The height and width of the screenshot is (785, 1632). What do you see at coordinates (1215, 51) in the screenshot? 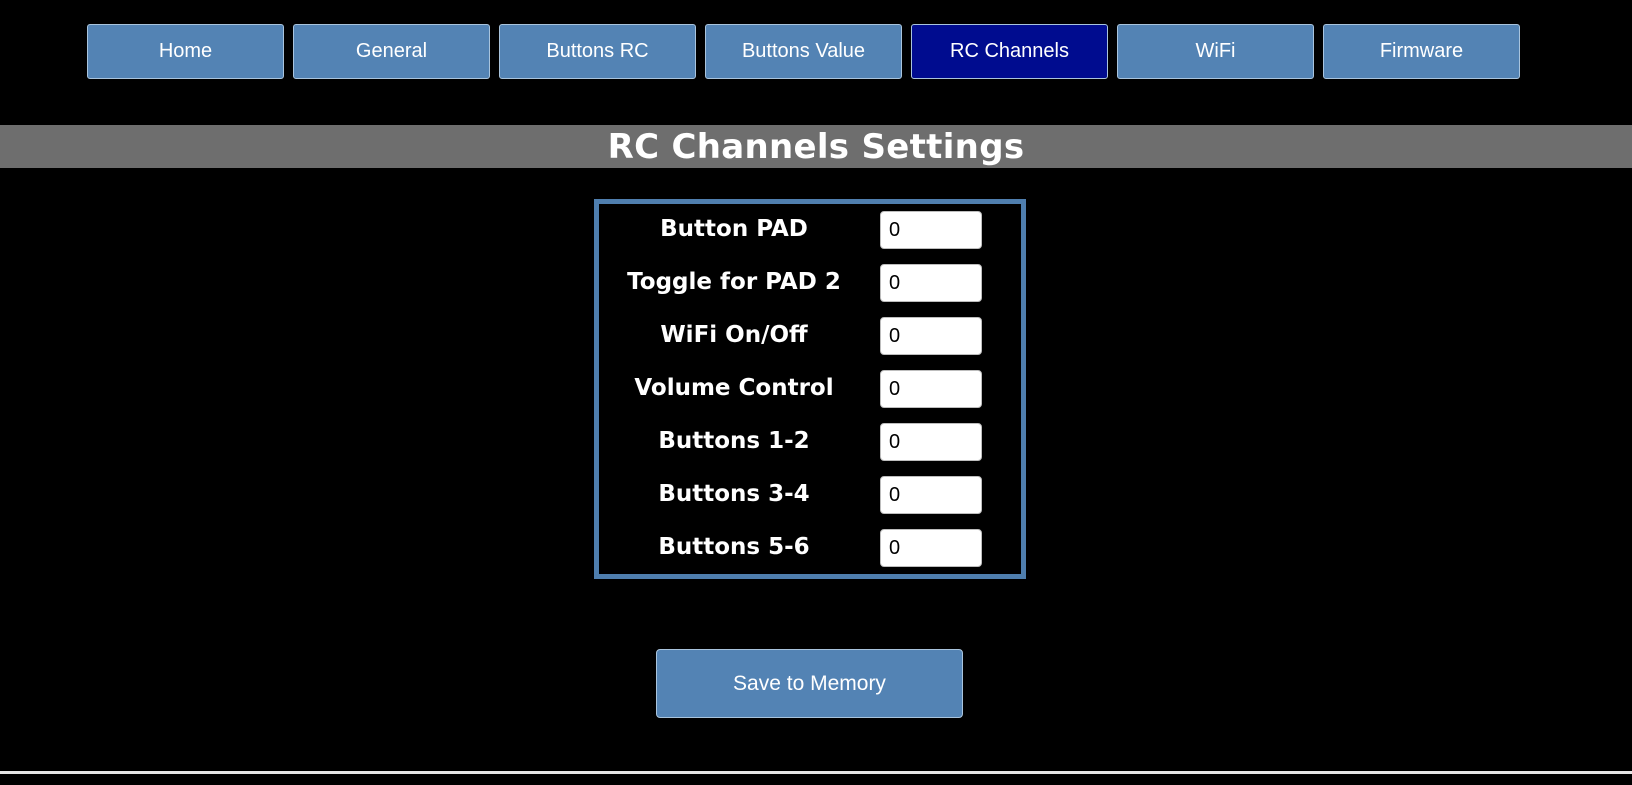
I see `tab-wifi: WiFi` at bounding box center [1215, 51].